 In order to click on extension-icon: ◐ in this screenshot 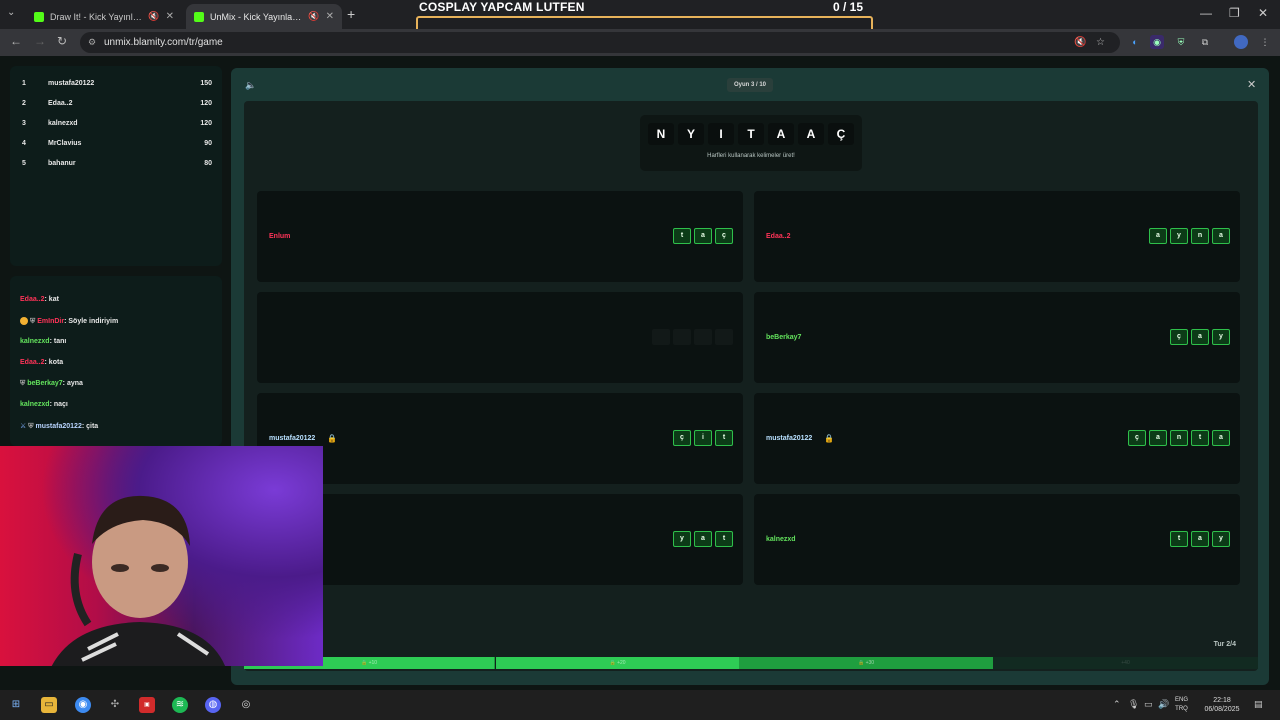, I will do `click(1135, 42)`.